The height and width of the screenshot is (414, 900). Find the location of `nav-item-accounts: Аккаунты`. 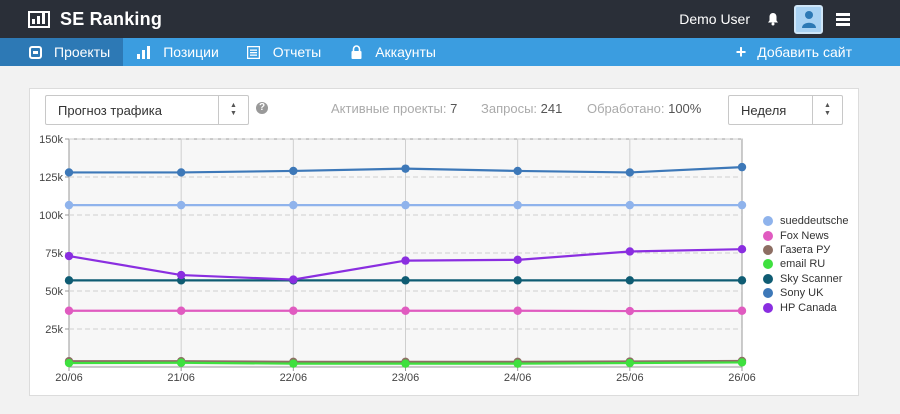

nav-item-accounts: Аккаунты is located at coordinates (392, 52).